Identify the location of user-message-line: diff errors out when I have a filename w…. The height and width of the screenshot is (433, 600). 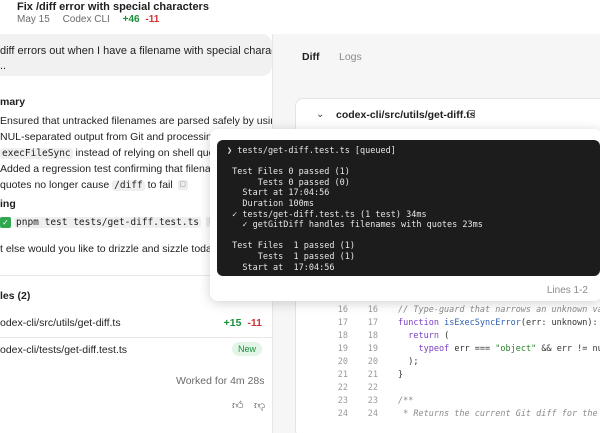
(136, 51).